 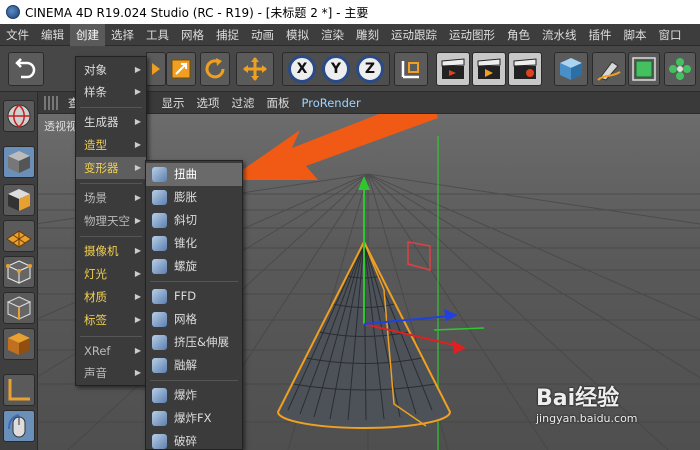 I want to click on menu-snap: 捕捉, so click(x=227, y=35).